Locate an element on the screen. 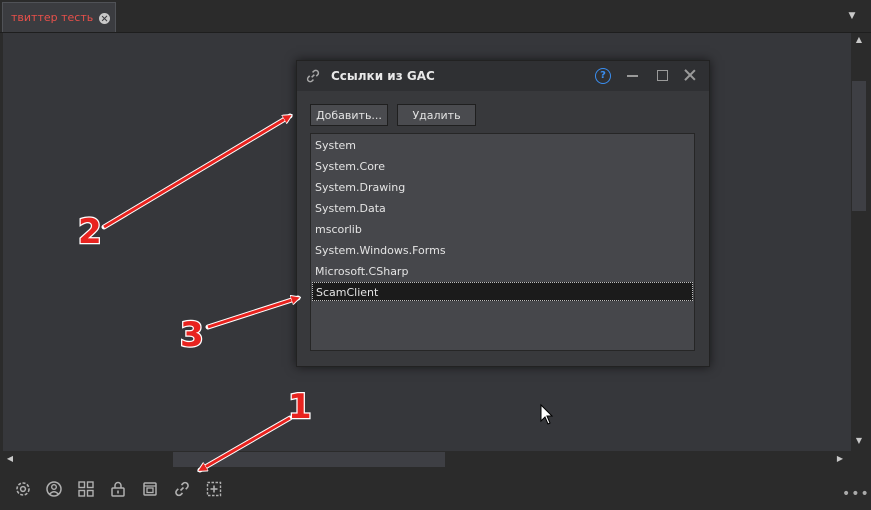  tab-twitter-test: твиттер тесть is located at coordinates (59, 17).